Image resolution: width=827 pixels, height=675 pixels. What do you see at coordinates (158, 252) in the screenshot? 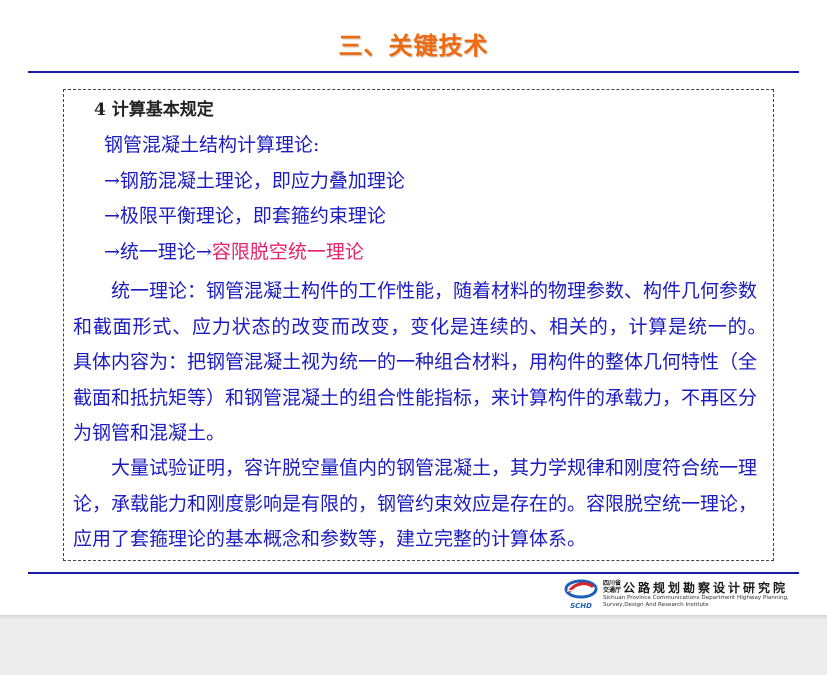
I see `unified-theory-prefix: →统一理论→` at bounding box center [158, 252].